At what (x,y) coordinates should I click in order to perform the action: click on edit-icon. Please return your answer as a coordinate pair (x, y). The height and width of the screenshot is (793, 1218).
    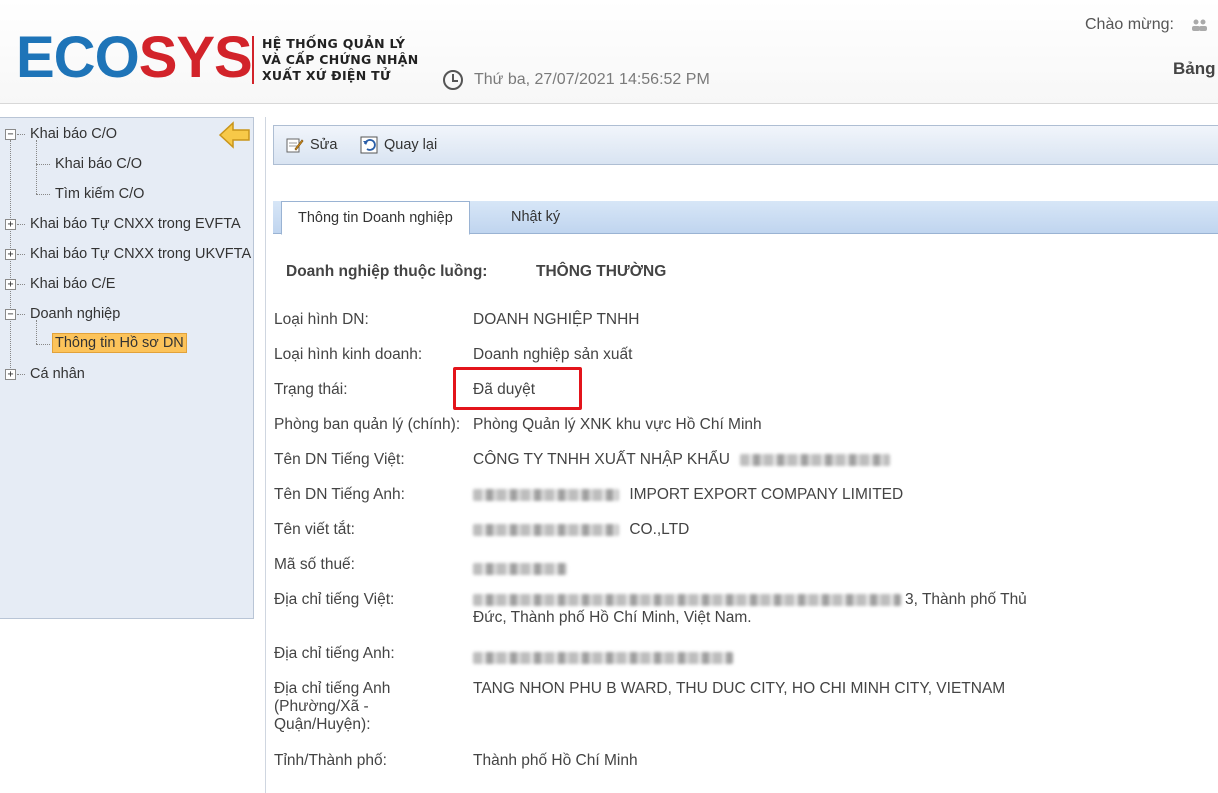
    Looking at the image, I should click on (295, 145).